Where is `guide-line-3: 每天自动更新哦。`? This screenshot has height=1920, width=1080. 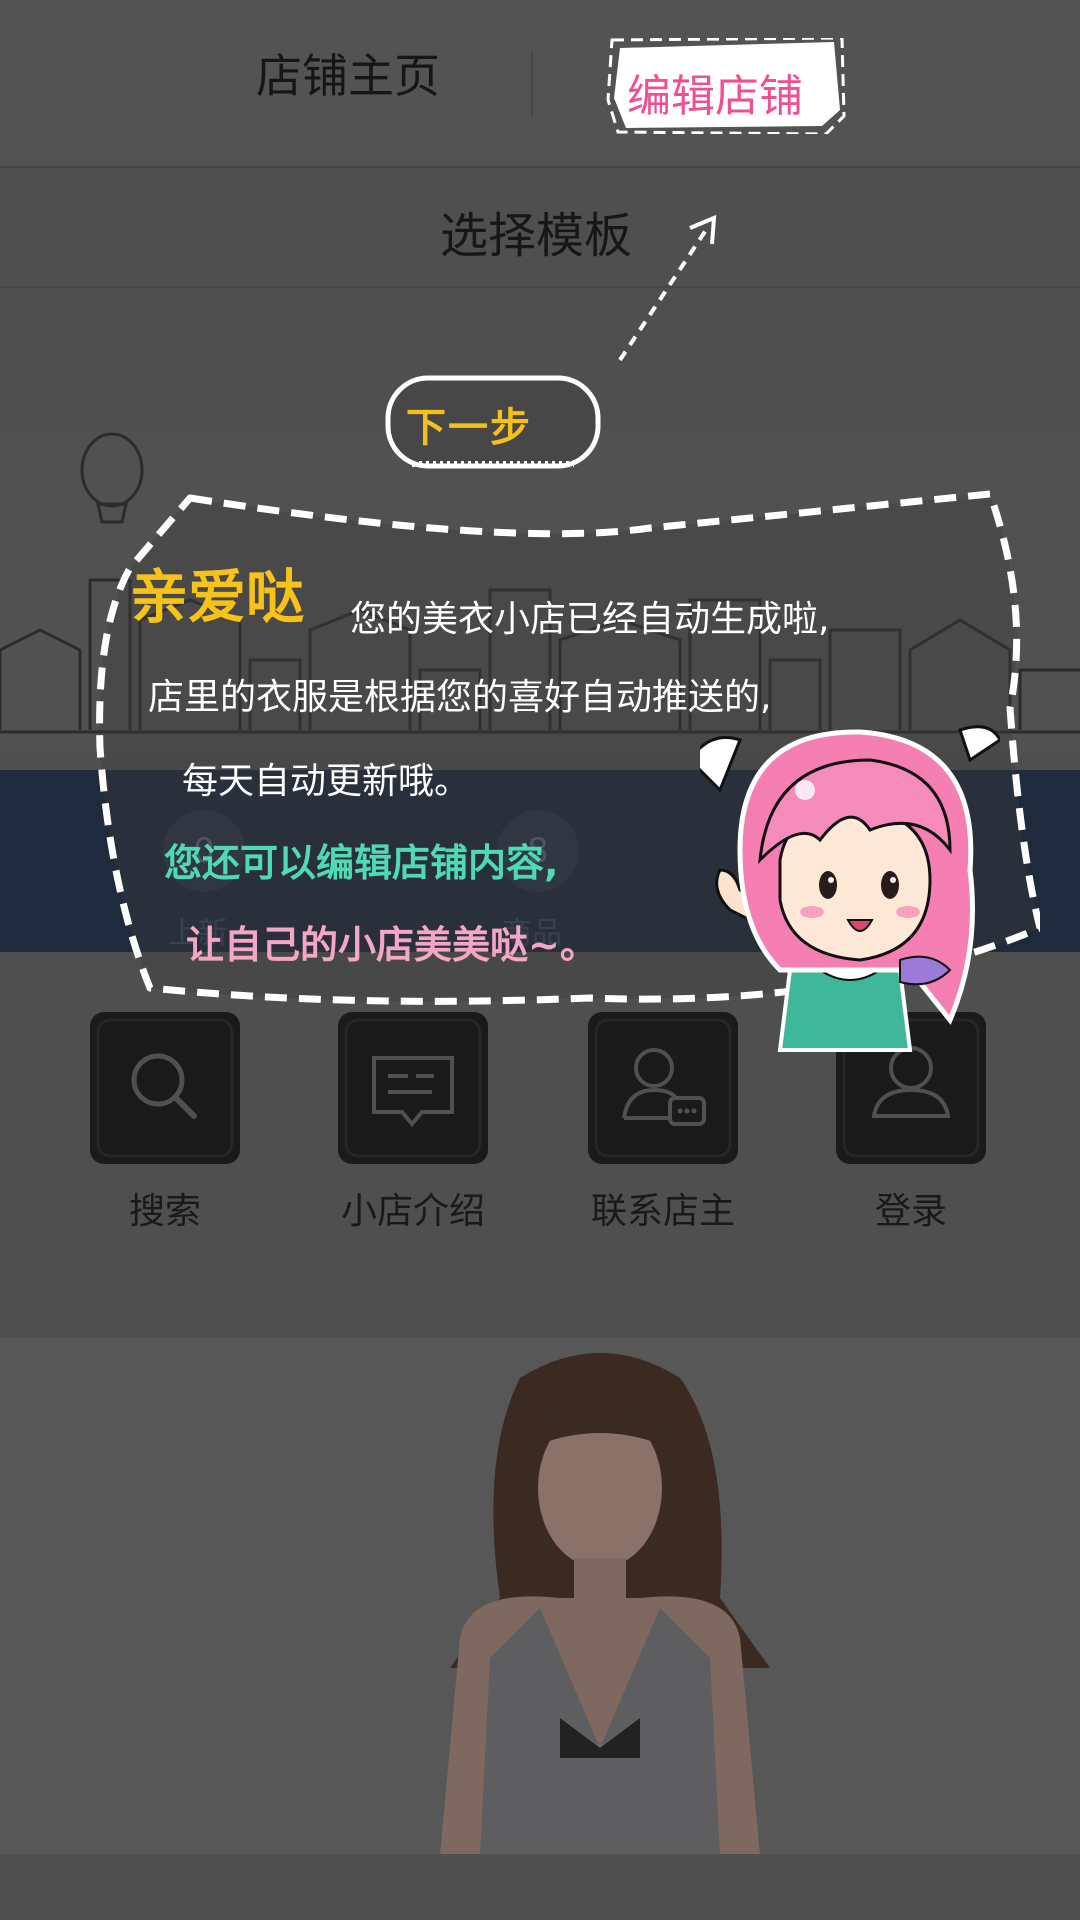
guide-line-3: 每天自动更新哦。 is located at coordinates (326, 781).